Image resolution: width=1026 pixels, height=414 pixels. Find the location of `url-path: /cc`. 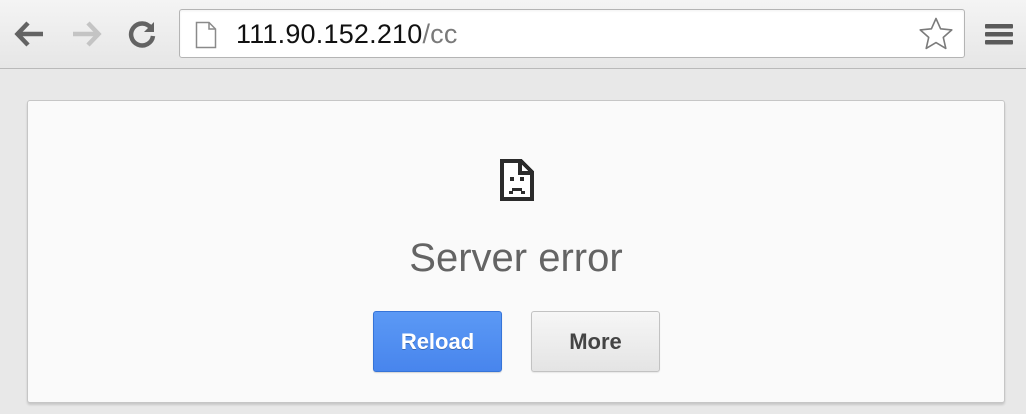

url-path: /cc is located at coordinates (440, 34).